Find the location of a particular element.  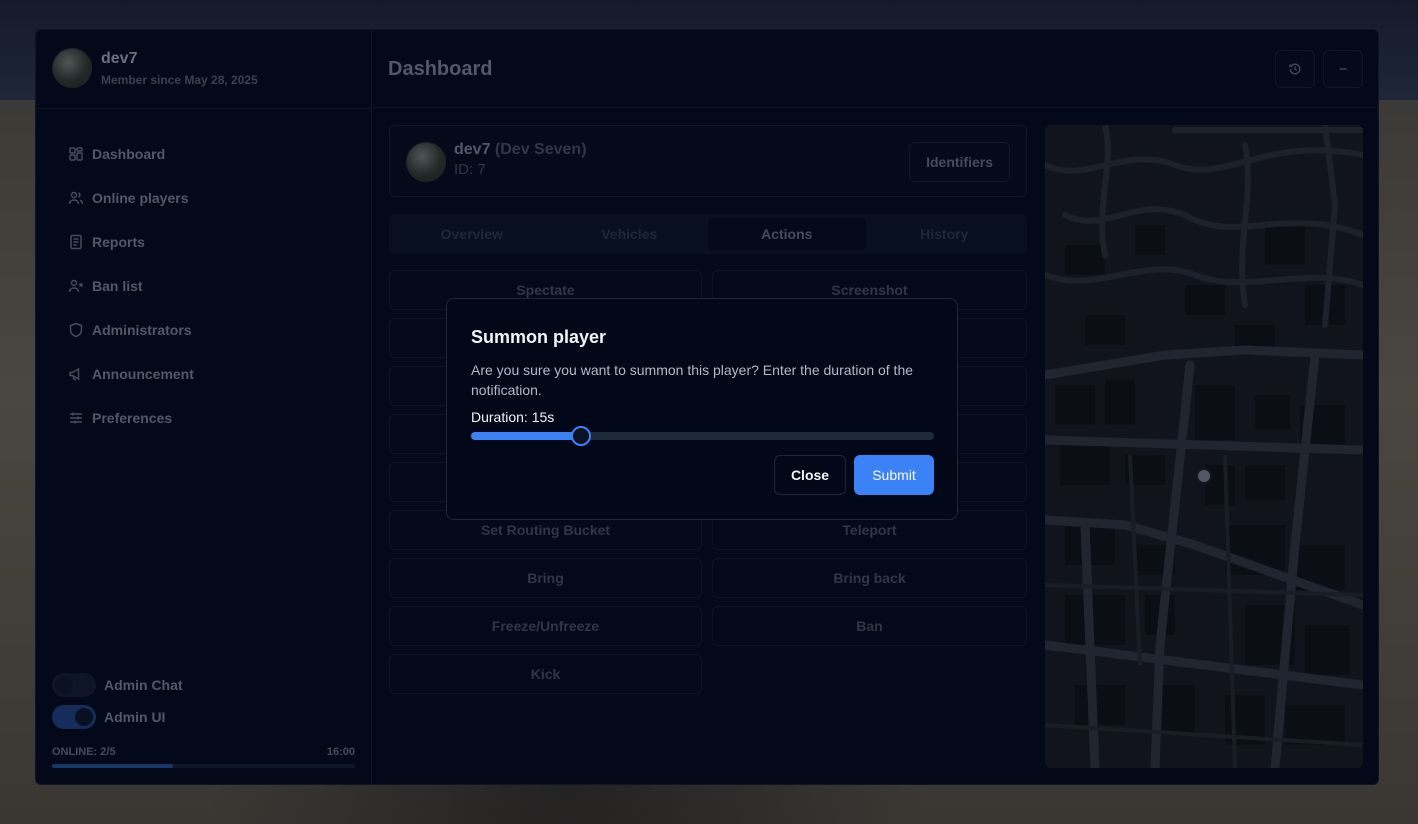

close-button: Close is located at coordinates (810, 475).